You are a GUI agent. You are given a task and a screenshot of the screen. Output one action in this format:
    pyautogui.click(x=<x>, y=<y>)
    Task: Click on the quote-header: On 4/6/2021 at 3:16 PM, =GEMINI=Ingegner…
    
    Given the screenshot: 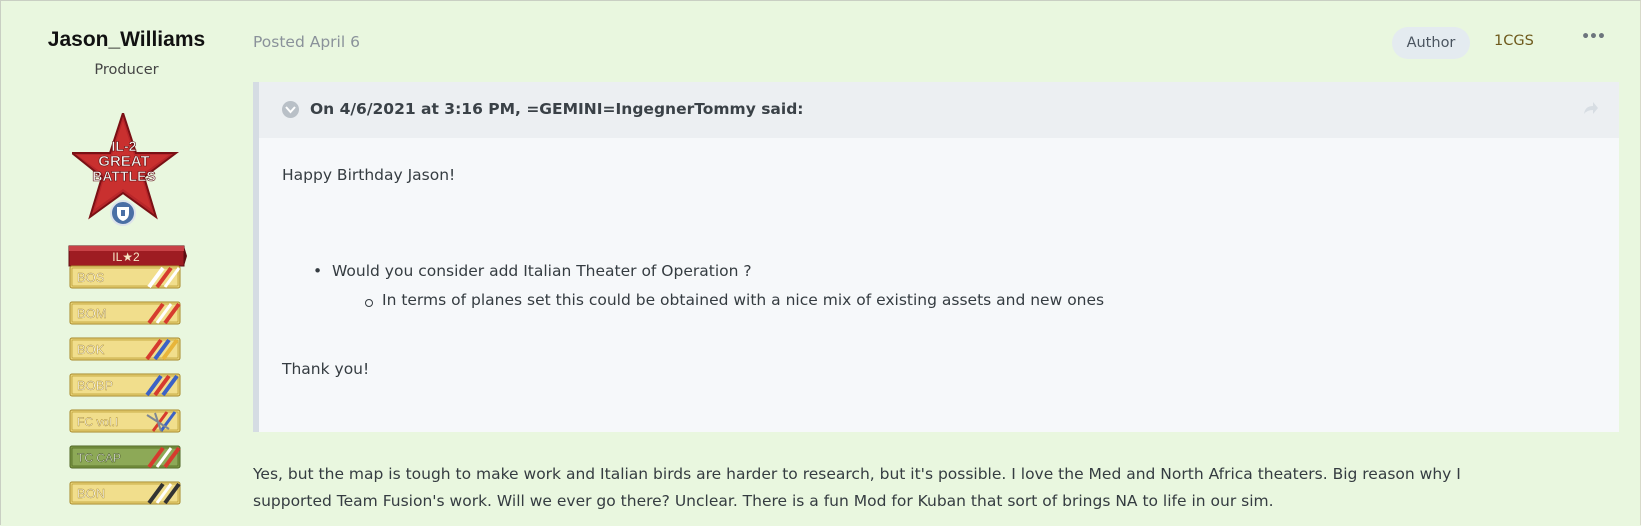 What is the action you would take?
    pyautogui.click(x=939, y=110)
    